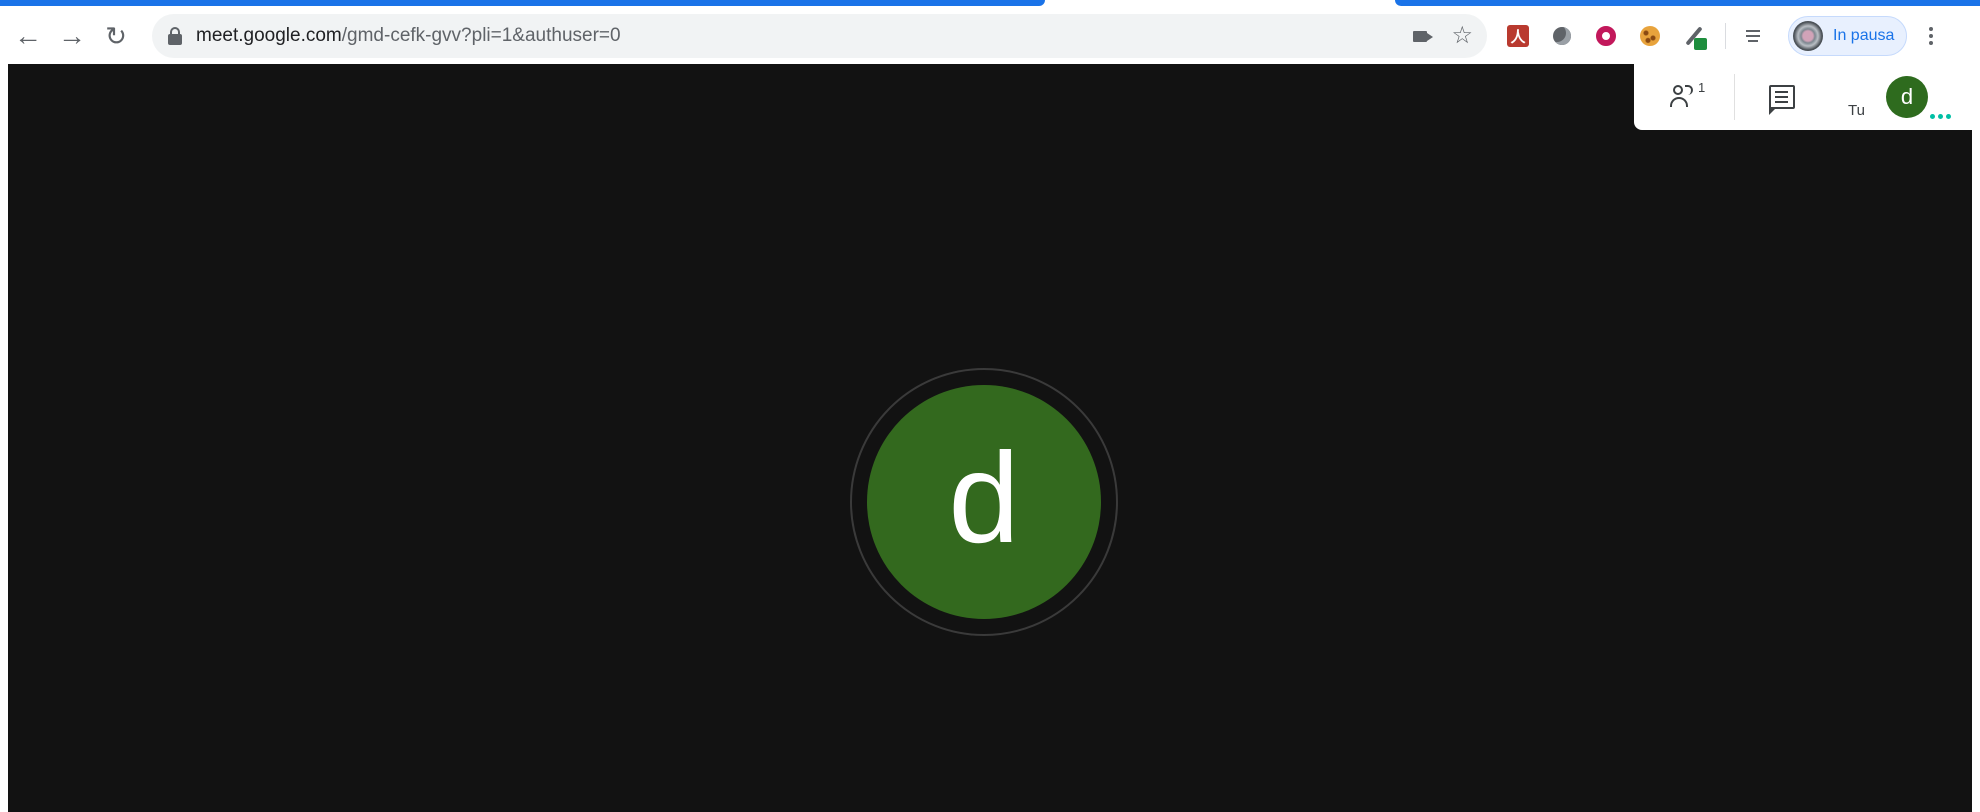 Image resolution: width=1980 pixels, height=812 pixels. Describe the element at coordinates (1694, 36) in the screenshot. I see `color-picker-extension-icon` at that location.